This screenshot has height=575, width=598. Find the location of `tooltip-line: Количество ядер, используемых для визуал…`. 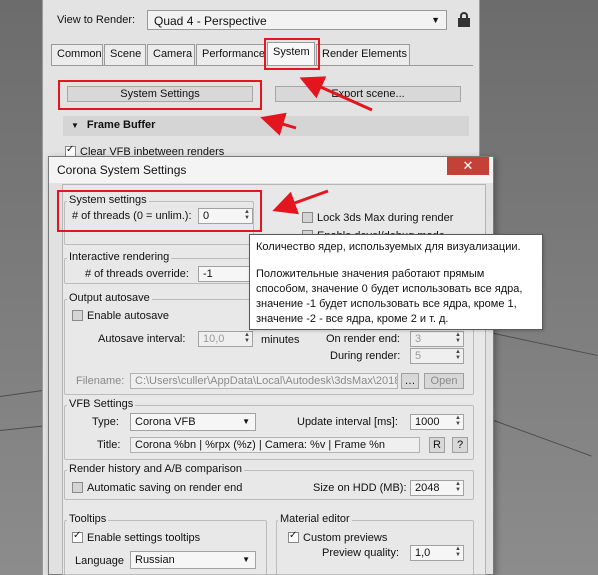

tooltip-line: Количество ядер, используемых для визуал… is located at coordinates (388, 247).